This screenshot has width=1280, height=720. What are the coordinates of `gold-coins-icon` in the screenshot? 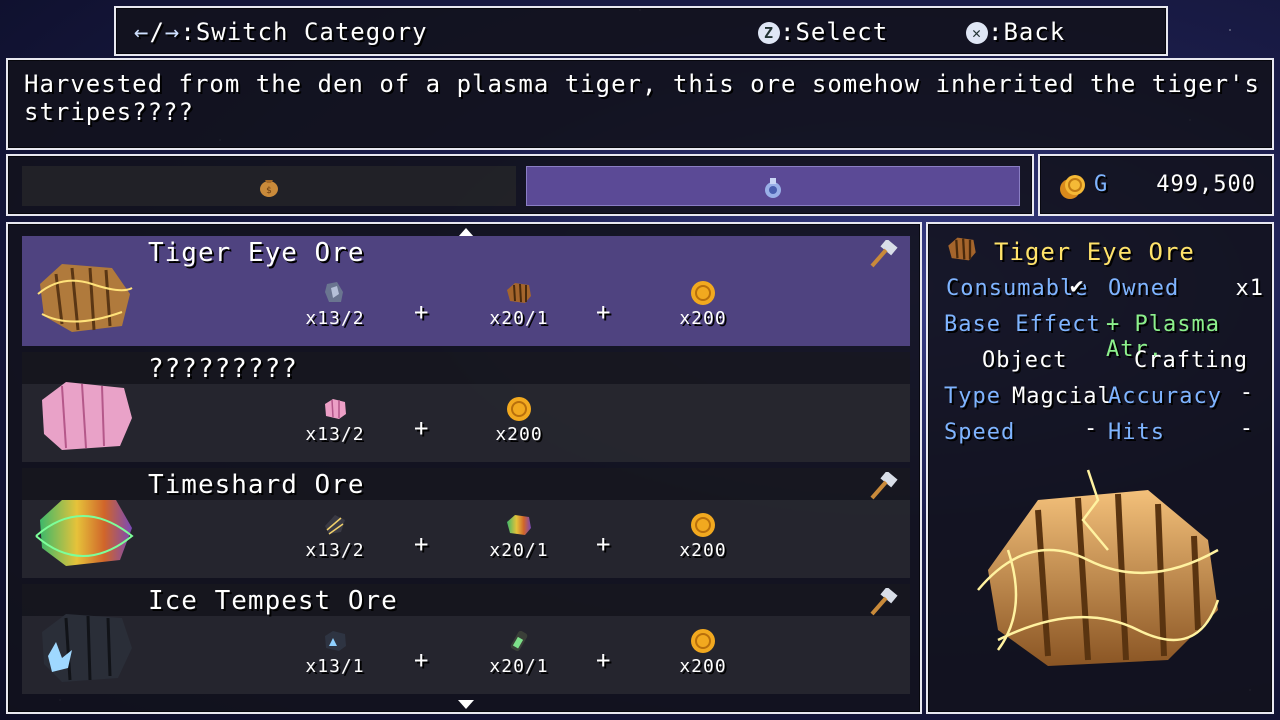 It's located at (1072, 187).